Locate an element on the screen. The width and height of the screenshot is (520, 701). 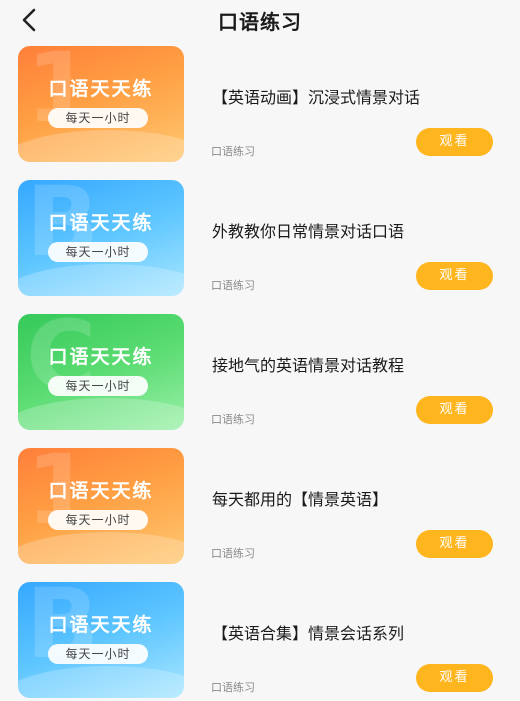
item-title: 接地气的英语情景对话教程 is located at coordinates (308, 364).